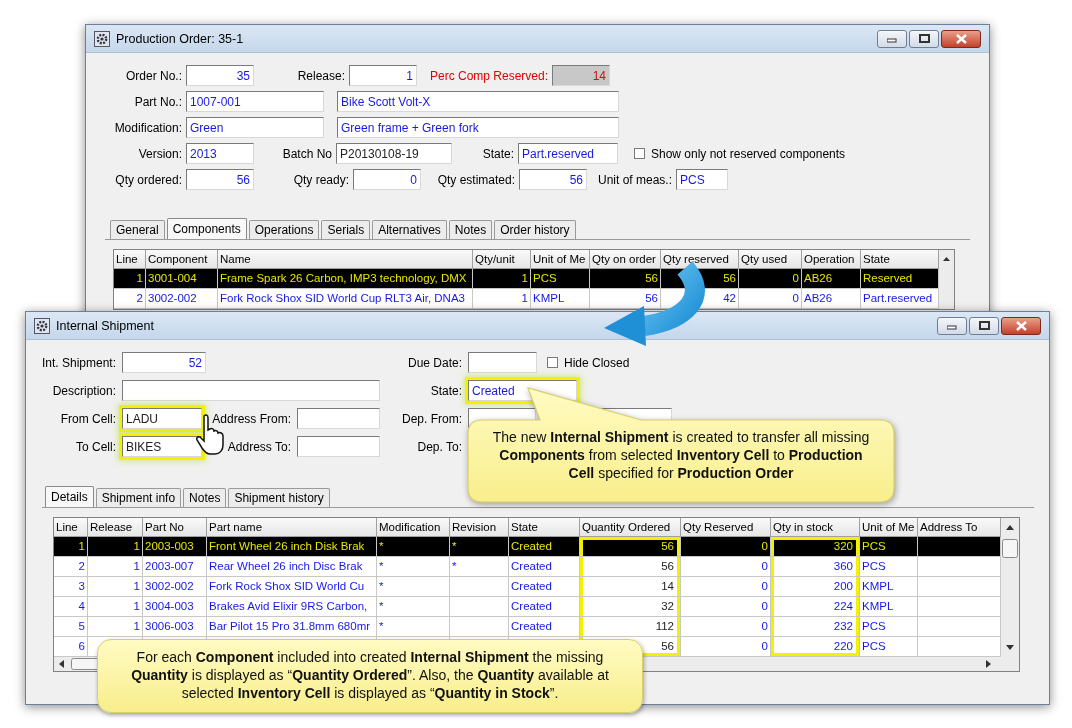 Image resolution: width=1072 pixels, height=728 pixels. I want to click on column-header: Qty reserved, so click(700, 259).